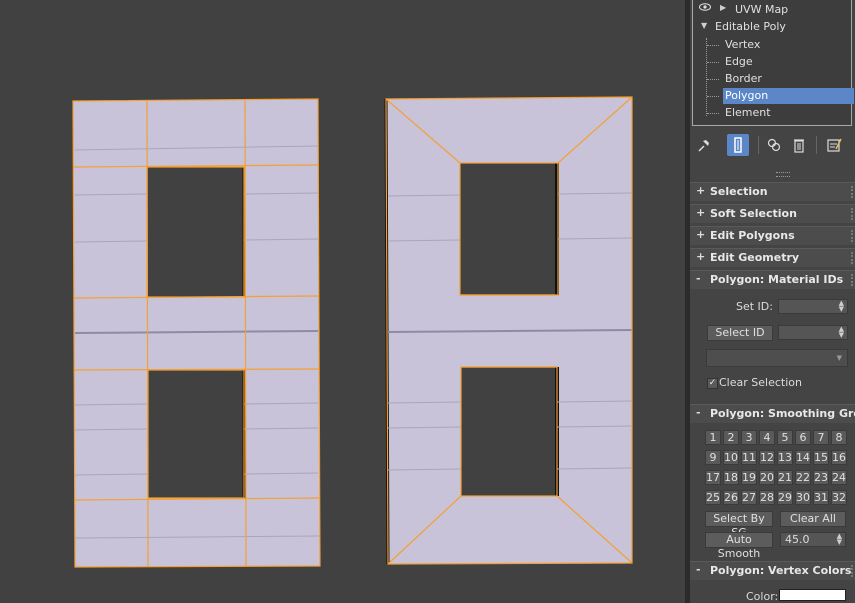  I want to click on eye-icon, so click(705, 7).